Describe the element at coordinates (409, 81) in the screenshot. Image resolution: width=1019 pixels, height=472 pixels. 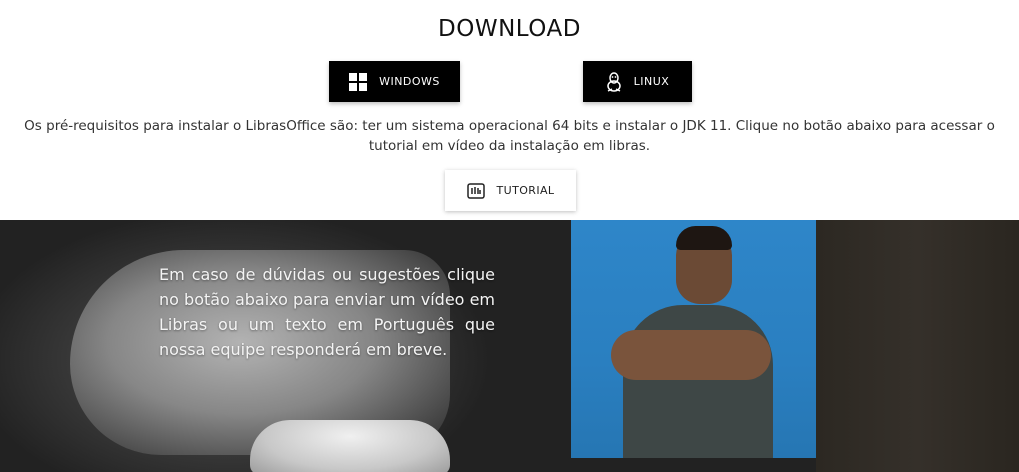
I see `windows-button-label: WINDOWS` at that location.